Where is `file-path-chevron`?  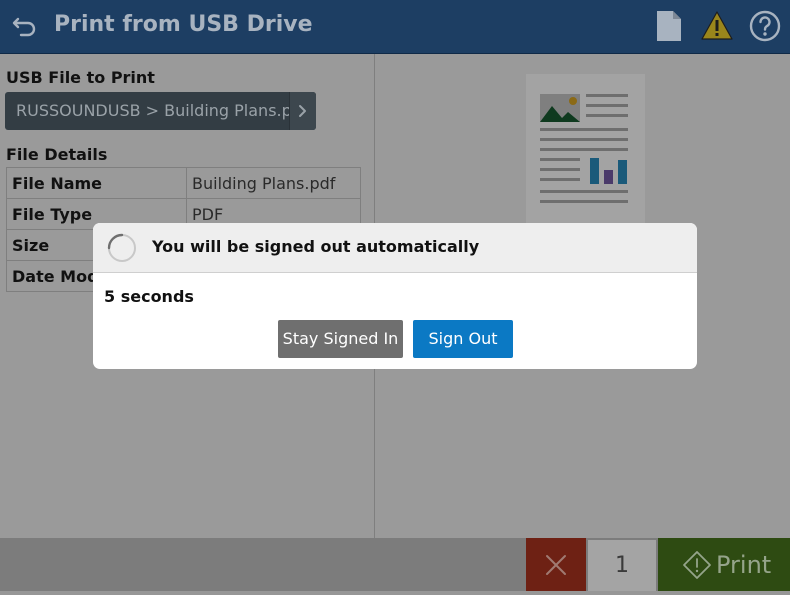
file-path-chevron is located at coordinates (302, 111).